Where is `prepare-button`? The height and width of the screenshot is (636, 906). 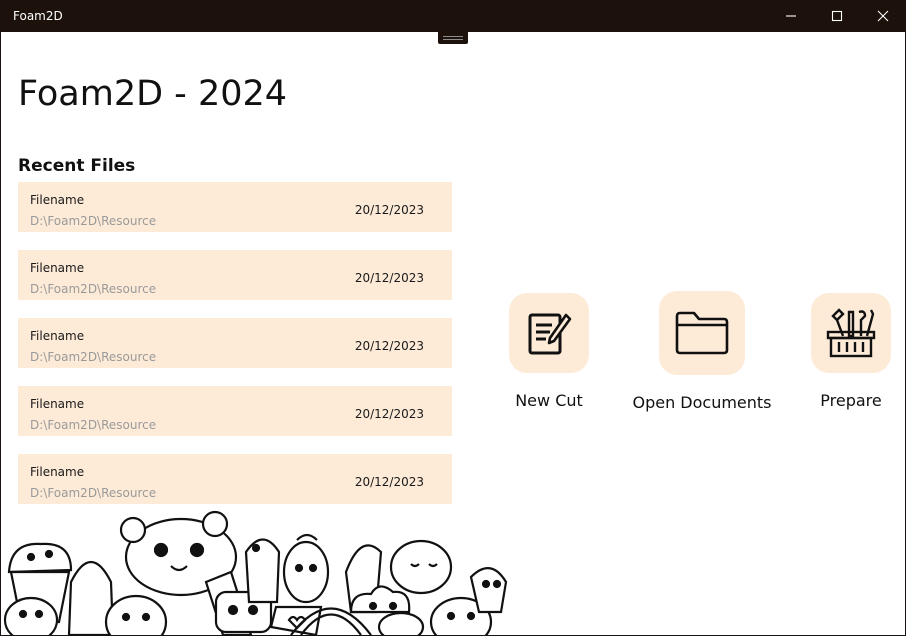
prepare-button is located at coordinates (851, 333).